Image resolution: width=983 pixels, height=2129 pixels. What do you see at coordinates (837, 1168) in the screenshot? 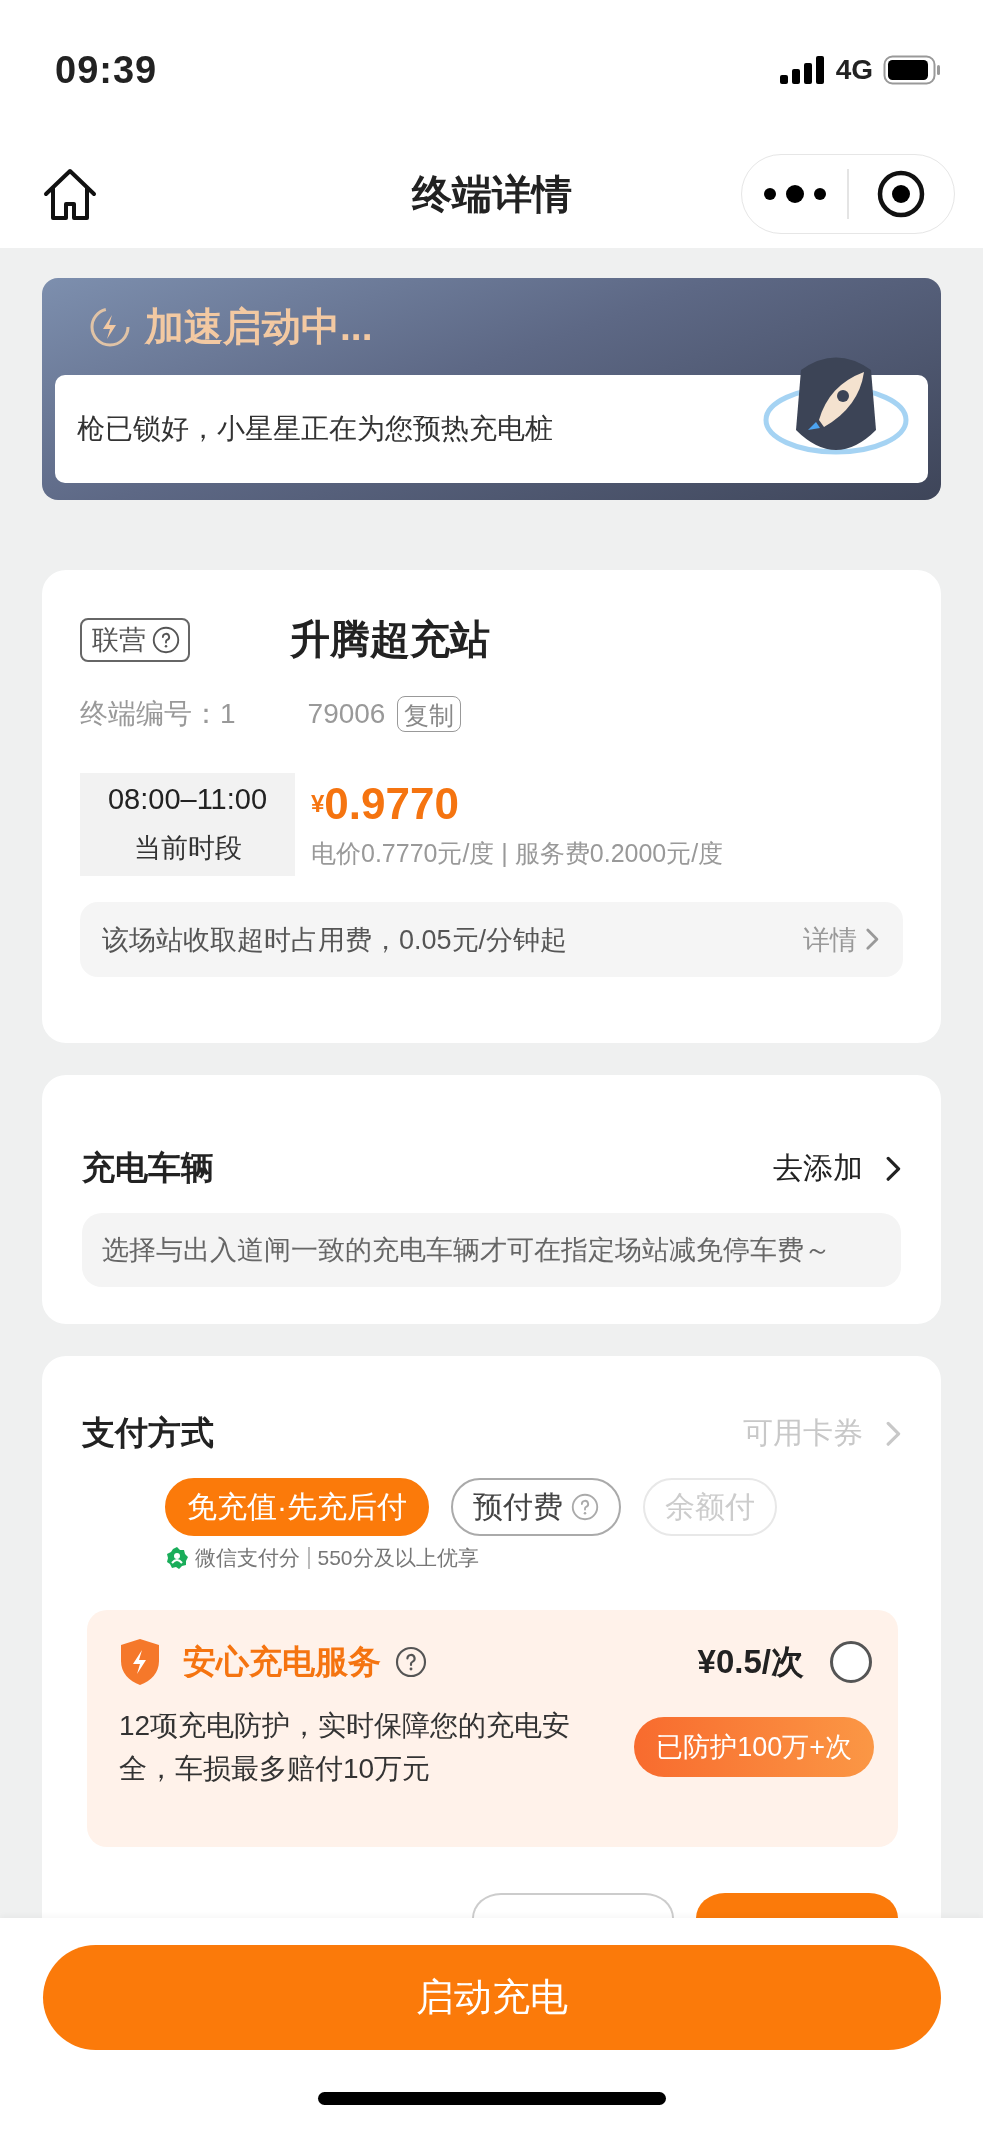
I see `add-vehicle-link: 去添加` at bounding box center [837, 1168].